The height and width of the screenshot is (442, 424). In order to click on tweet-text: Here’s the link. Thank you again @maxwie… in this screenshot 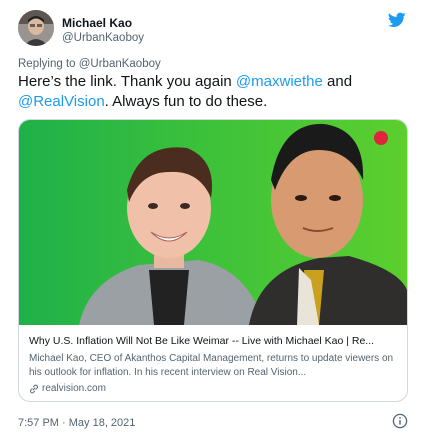, I will do `click(214, 92)`.